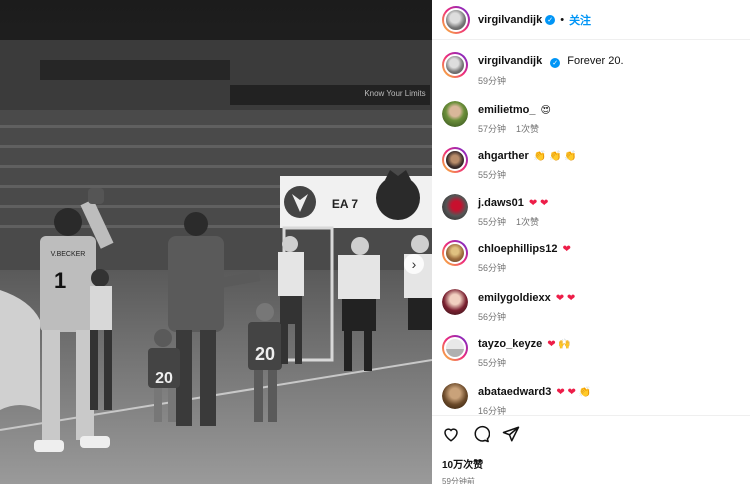  I want to click on post-actions: 10万次赞 59分钟前, so click(591, 449).